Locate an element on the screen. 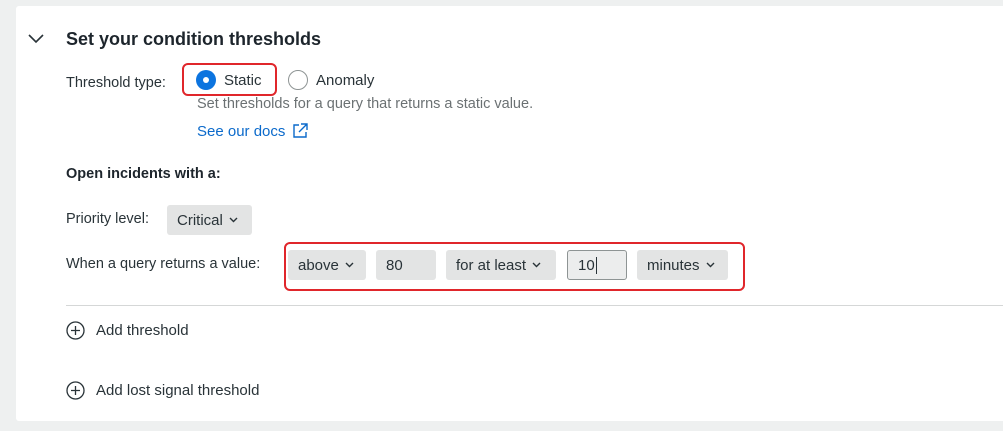  text-cursor is located at coordinates (596, 265).